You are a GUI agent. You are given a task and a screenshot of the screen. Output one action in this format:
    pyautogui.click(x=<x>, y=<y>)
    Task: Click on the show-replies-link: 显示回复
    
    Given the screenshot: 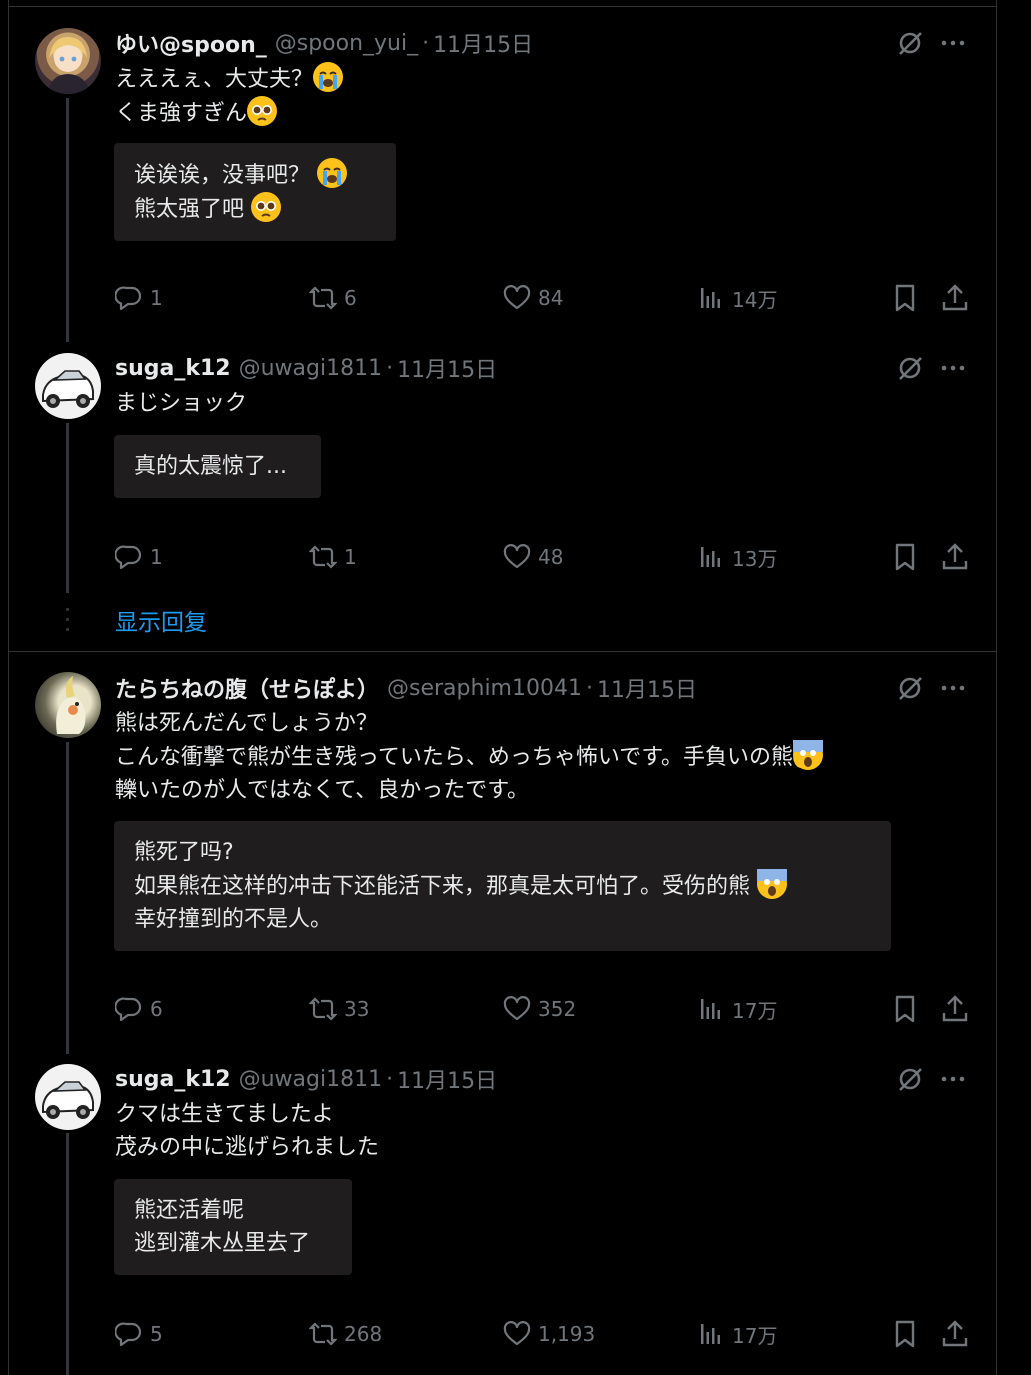 What is the action you would take?
    pyautogui.click(x=161, y=620)
    